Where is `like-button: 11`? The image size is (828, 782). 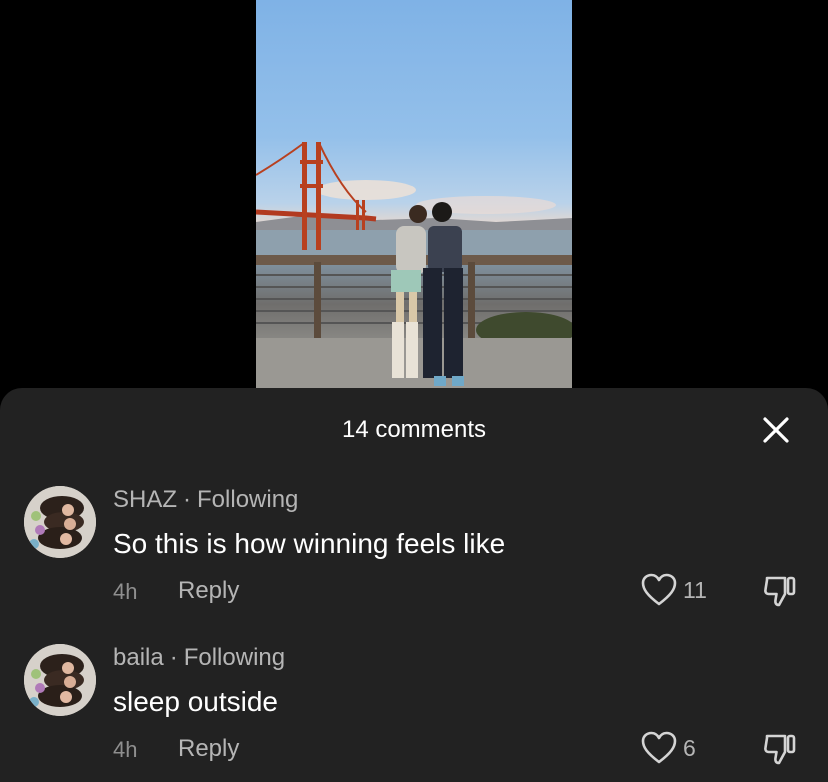 like-button: 11 is located at coordinates (674, 590).